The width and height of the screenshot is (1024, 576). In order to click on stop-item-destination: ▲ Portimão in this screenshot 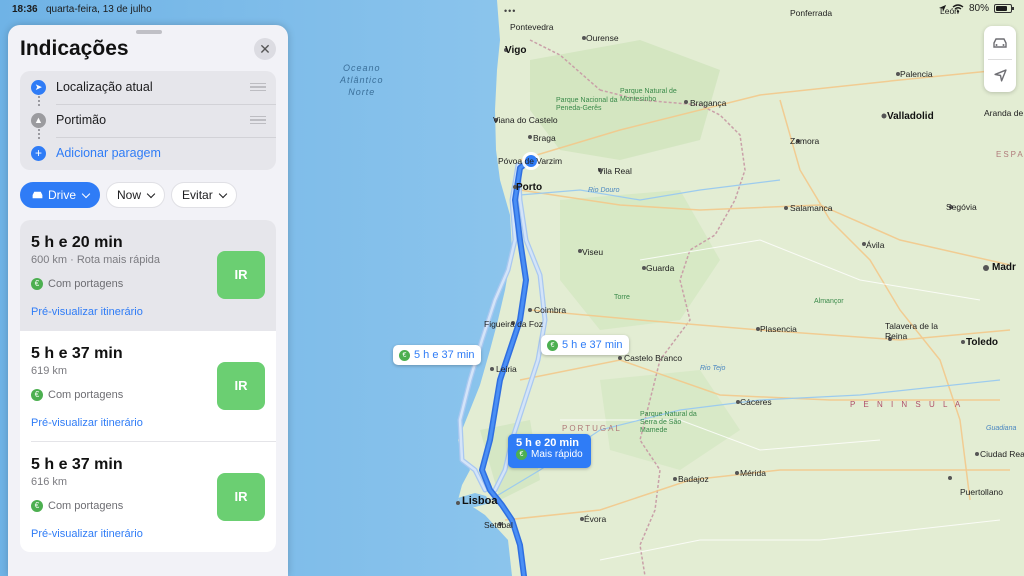, I will do `click(148, 120)`.